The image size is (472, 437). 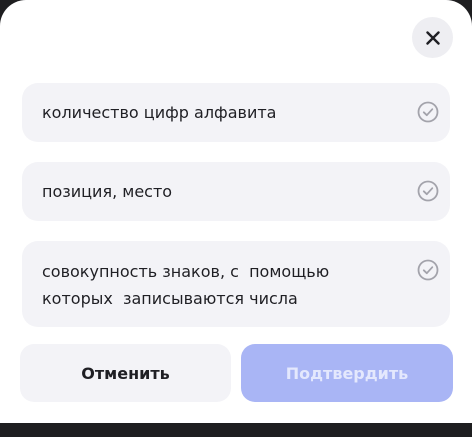 What do you see at coordinates (347, 373) in the screenshot?
I see `confirm-button: Подтвердить` at bounding box center [347, 373].